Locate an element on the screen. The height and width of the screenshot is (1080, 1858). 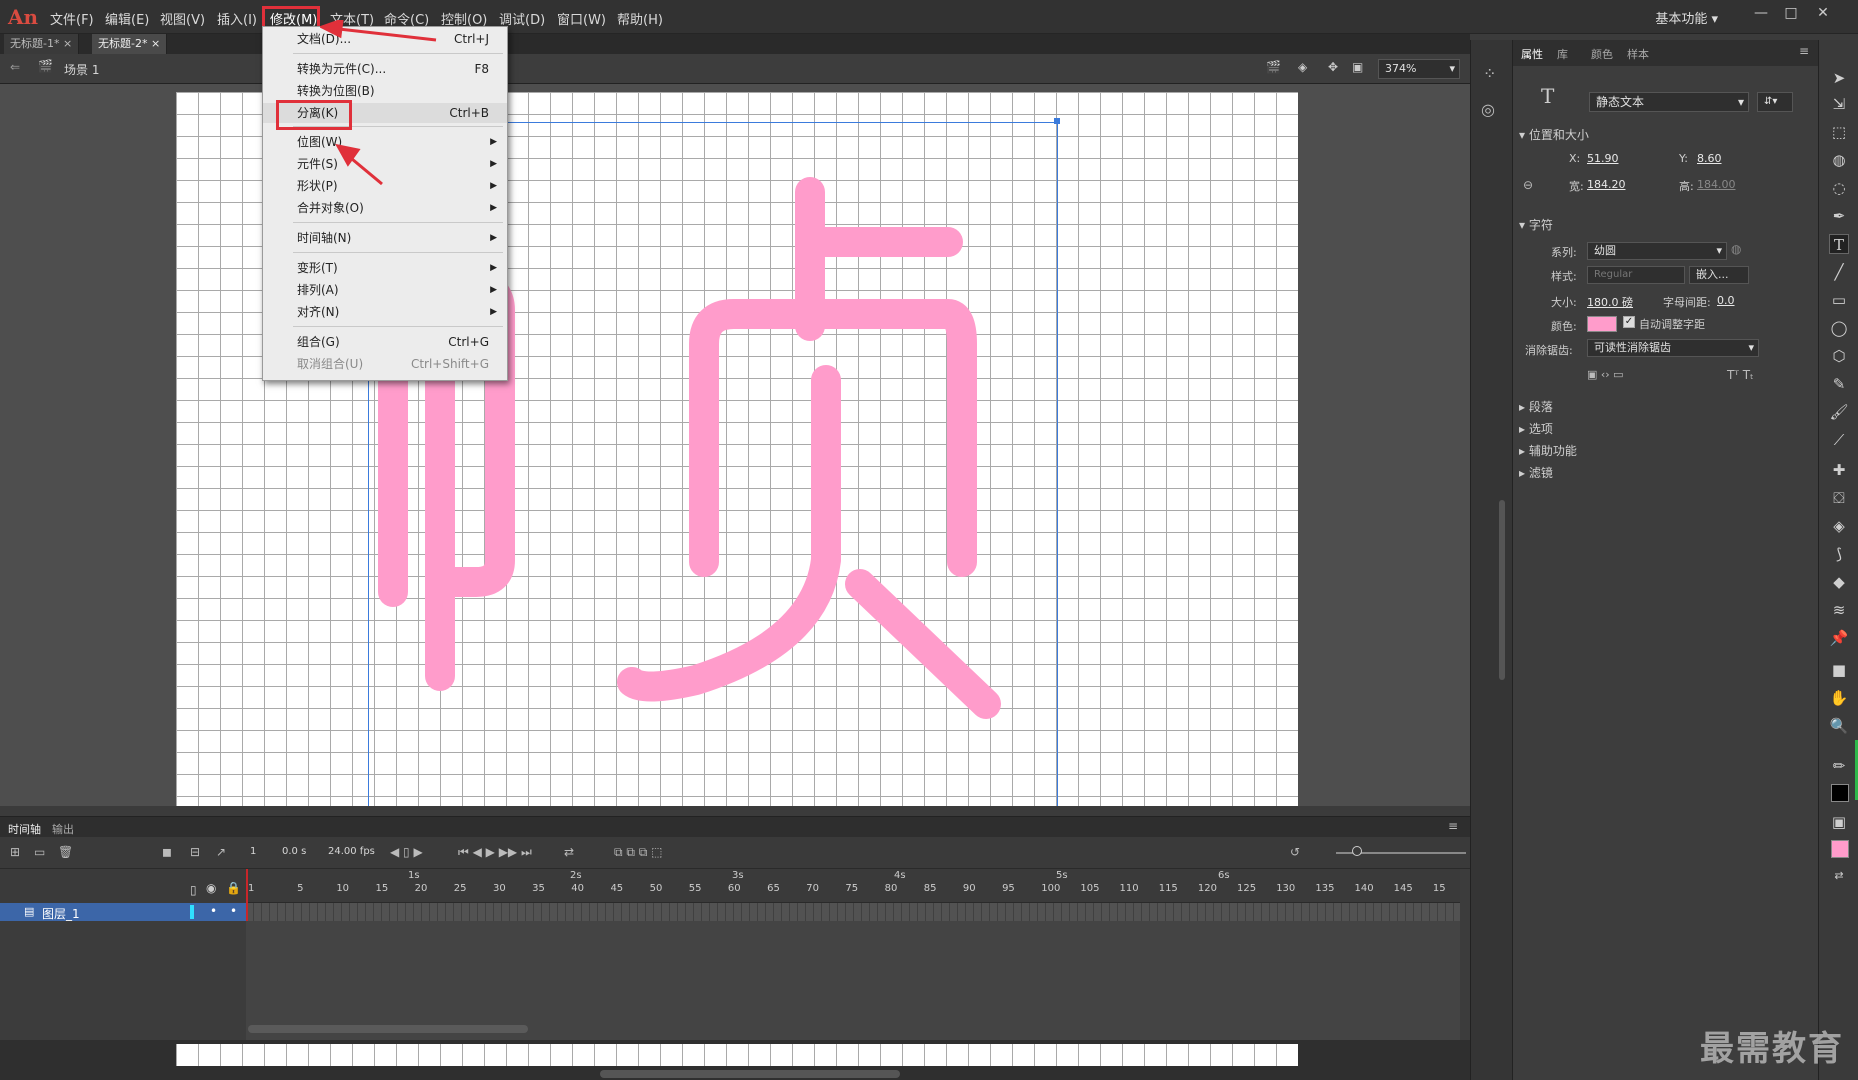
text-type-select: 静态文本 ▾ is located at coordinates (1669, 102).